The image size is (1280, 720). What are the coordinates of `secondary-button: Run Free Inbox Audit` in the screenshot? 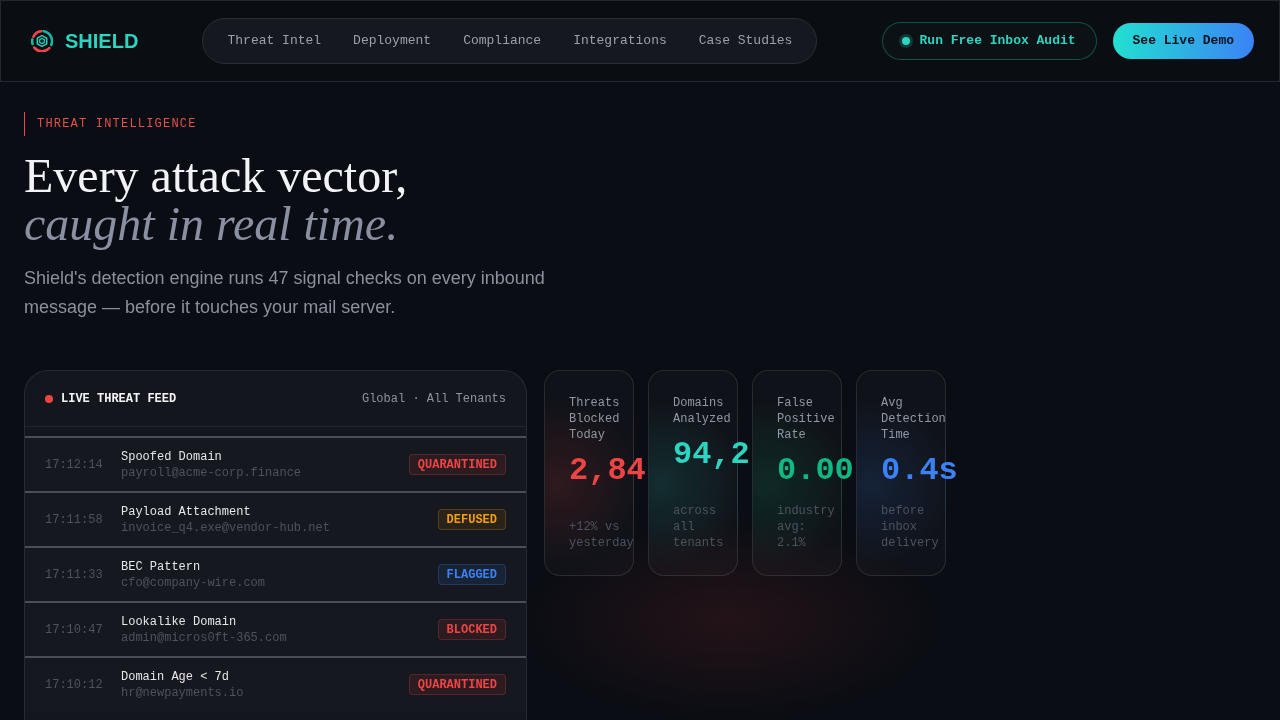 It's located at (989, 41).